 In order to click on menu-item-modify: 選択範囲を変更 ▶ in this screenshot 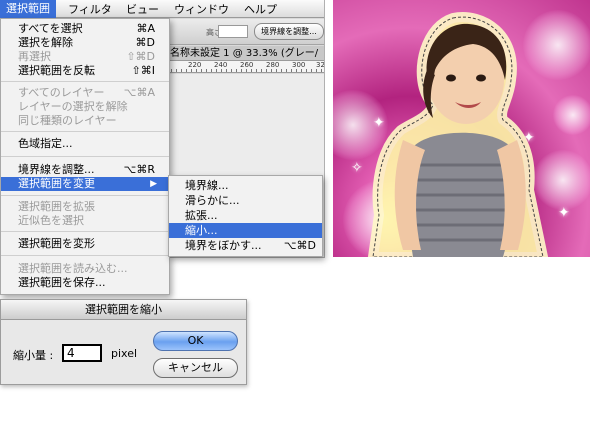, I will do `click(85, 184)`.